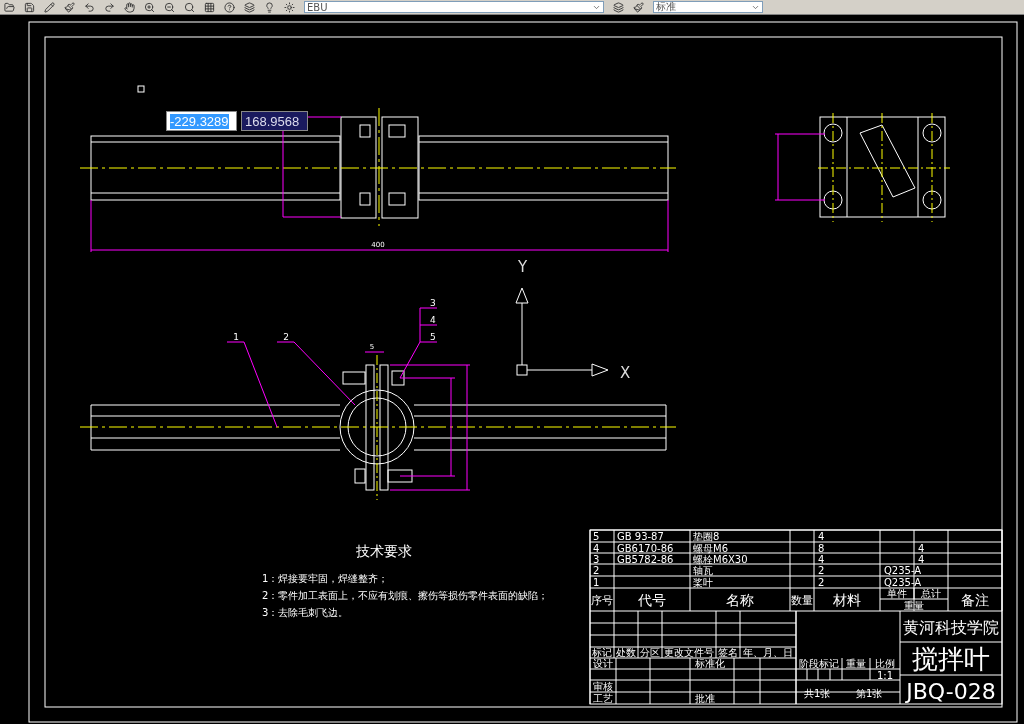  Describe the element at coordinates (169, 7) in the screenshot. I see `zoom-out-icon` at that location.